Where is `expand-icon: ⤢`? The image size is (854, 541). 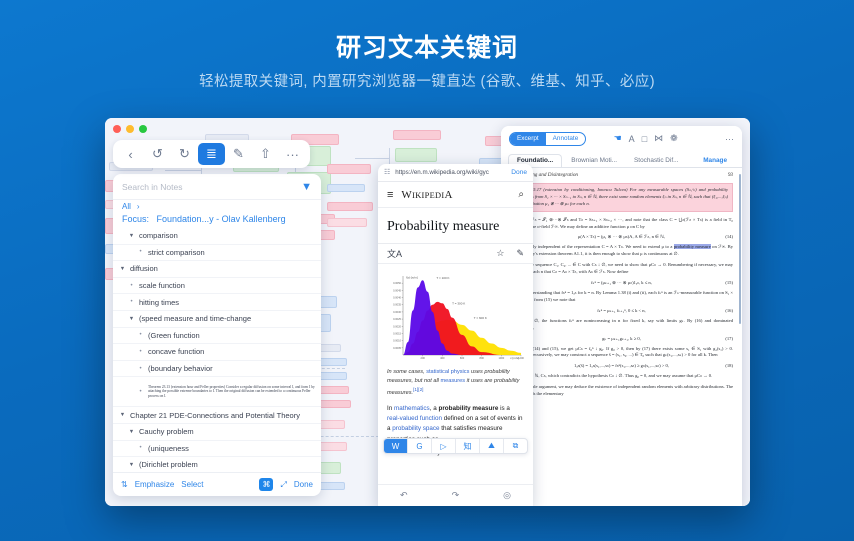 expand-icon: ⤢ is located at coordinates (283, 485).